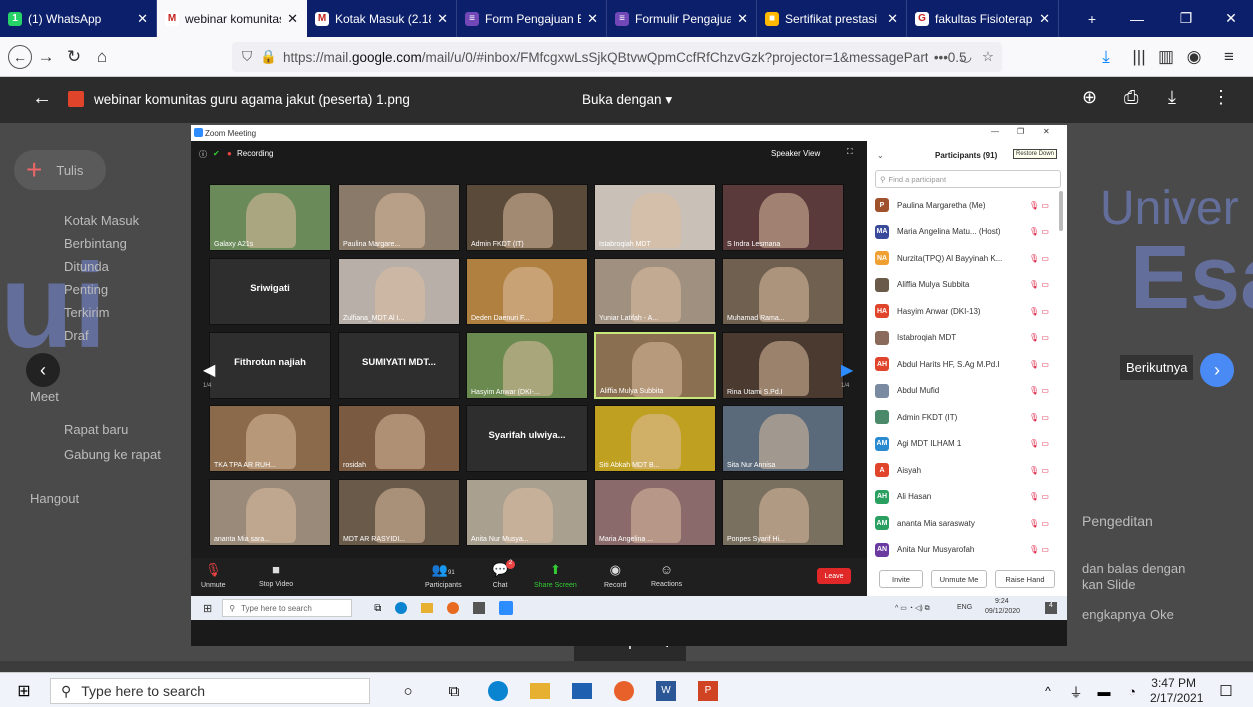 The width and height of the screenshot is (1253, 707). I want to click on firefox-icon, so click(624, 691).